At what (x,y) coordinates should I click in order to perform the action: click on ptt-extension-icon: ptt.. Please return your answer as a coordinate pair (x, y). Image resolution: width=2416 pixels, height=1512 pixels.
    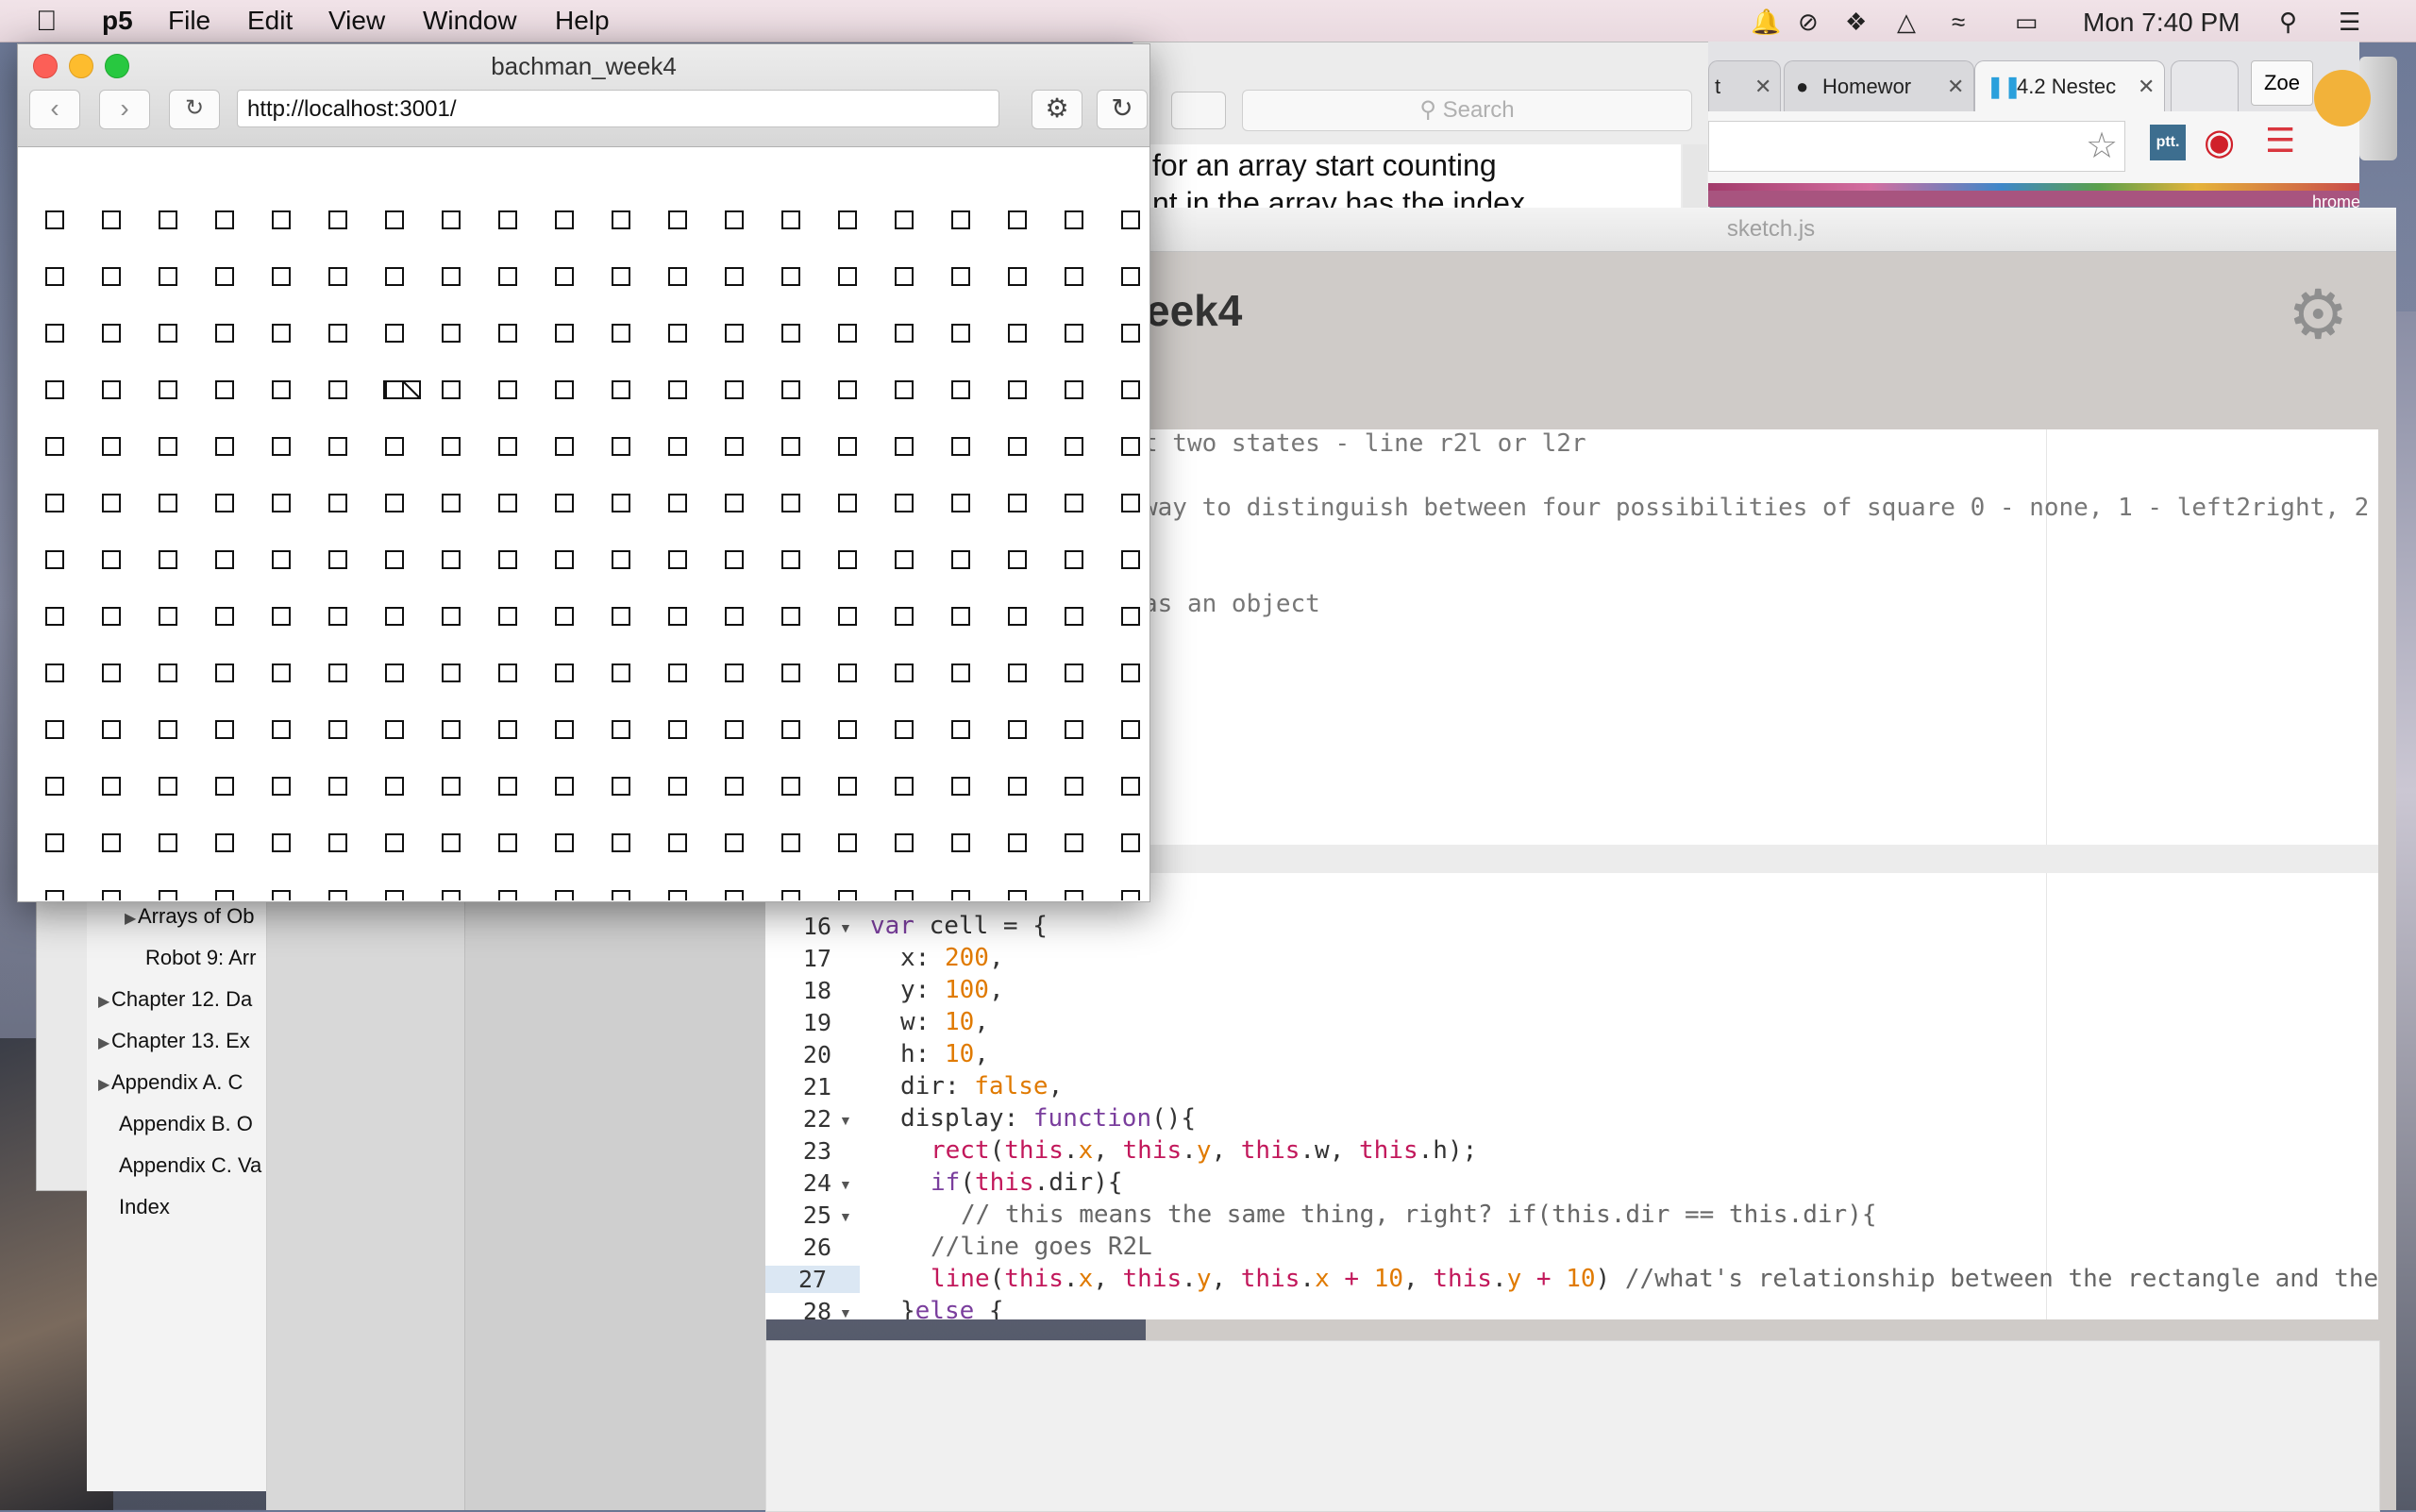
    Looking at the image, I should click on (2168, 142).